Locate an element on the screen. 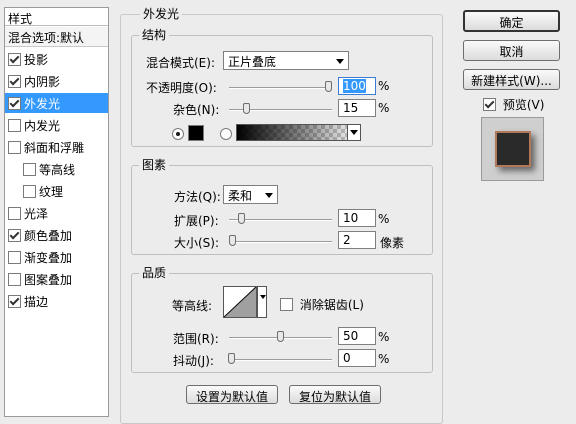 The height and width of the screenshot is (424, 576). noise-label: 杂色(N): is located at coordinates (196, 110).